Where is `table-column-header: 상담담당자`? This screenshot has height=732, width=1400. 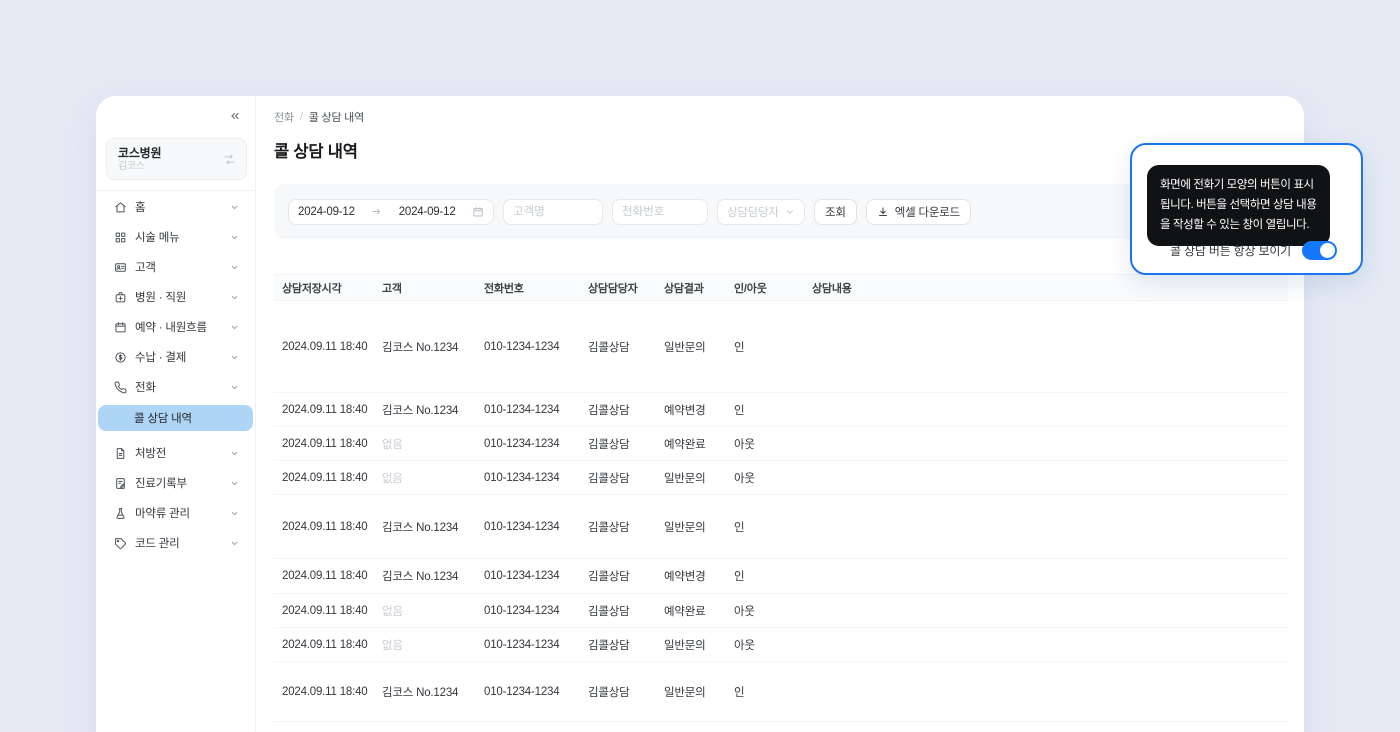 table-column-header: 상담담당자 is located at coordinates (613, 288).